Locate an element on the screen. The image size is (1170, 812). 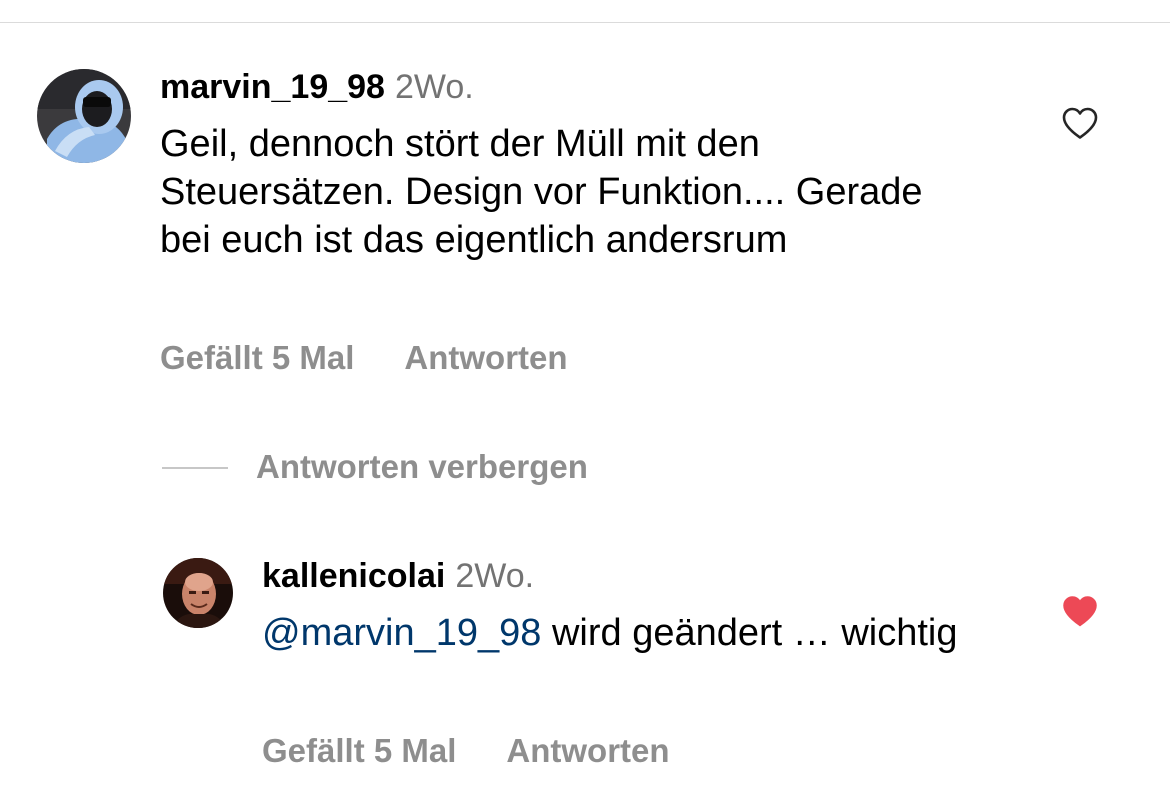
hide-replies-line is located at coordinates (195, 468).